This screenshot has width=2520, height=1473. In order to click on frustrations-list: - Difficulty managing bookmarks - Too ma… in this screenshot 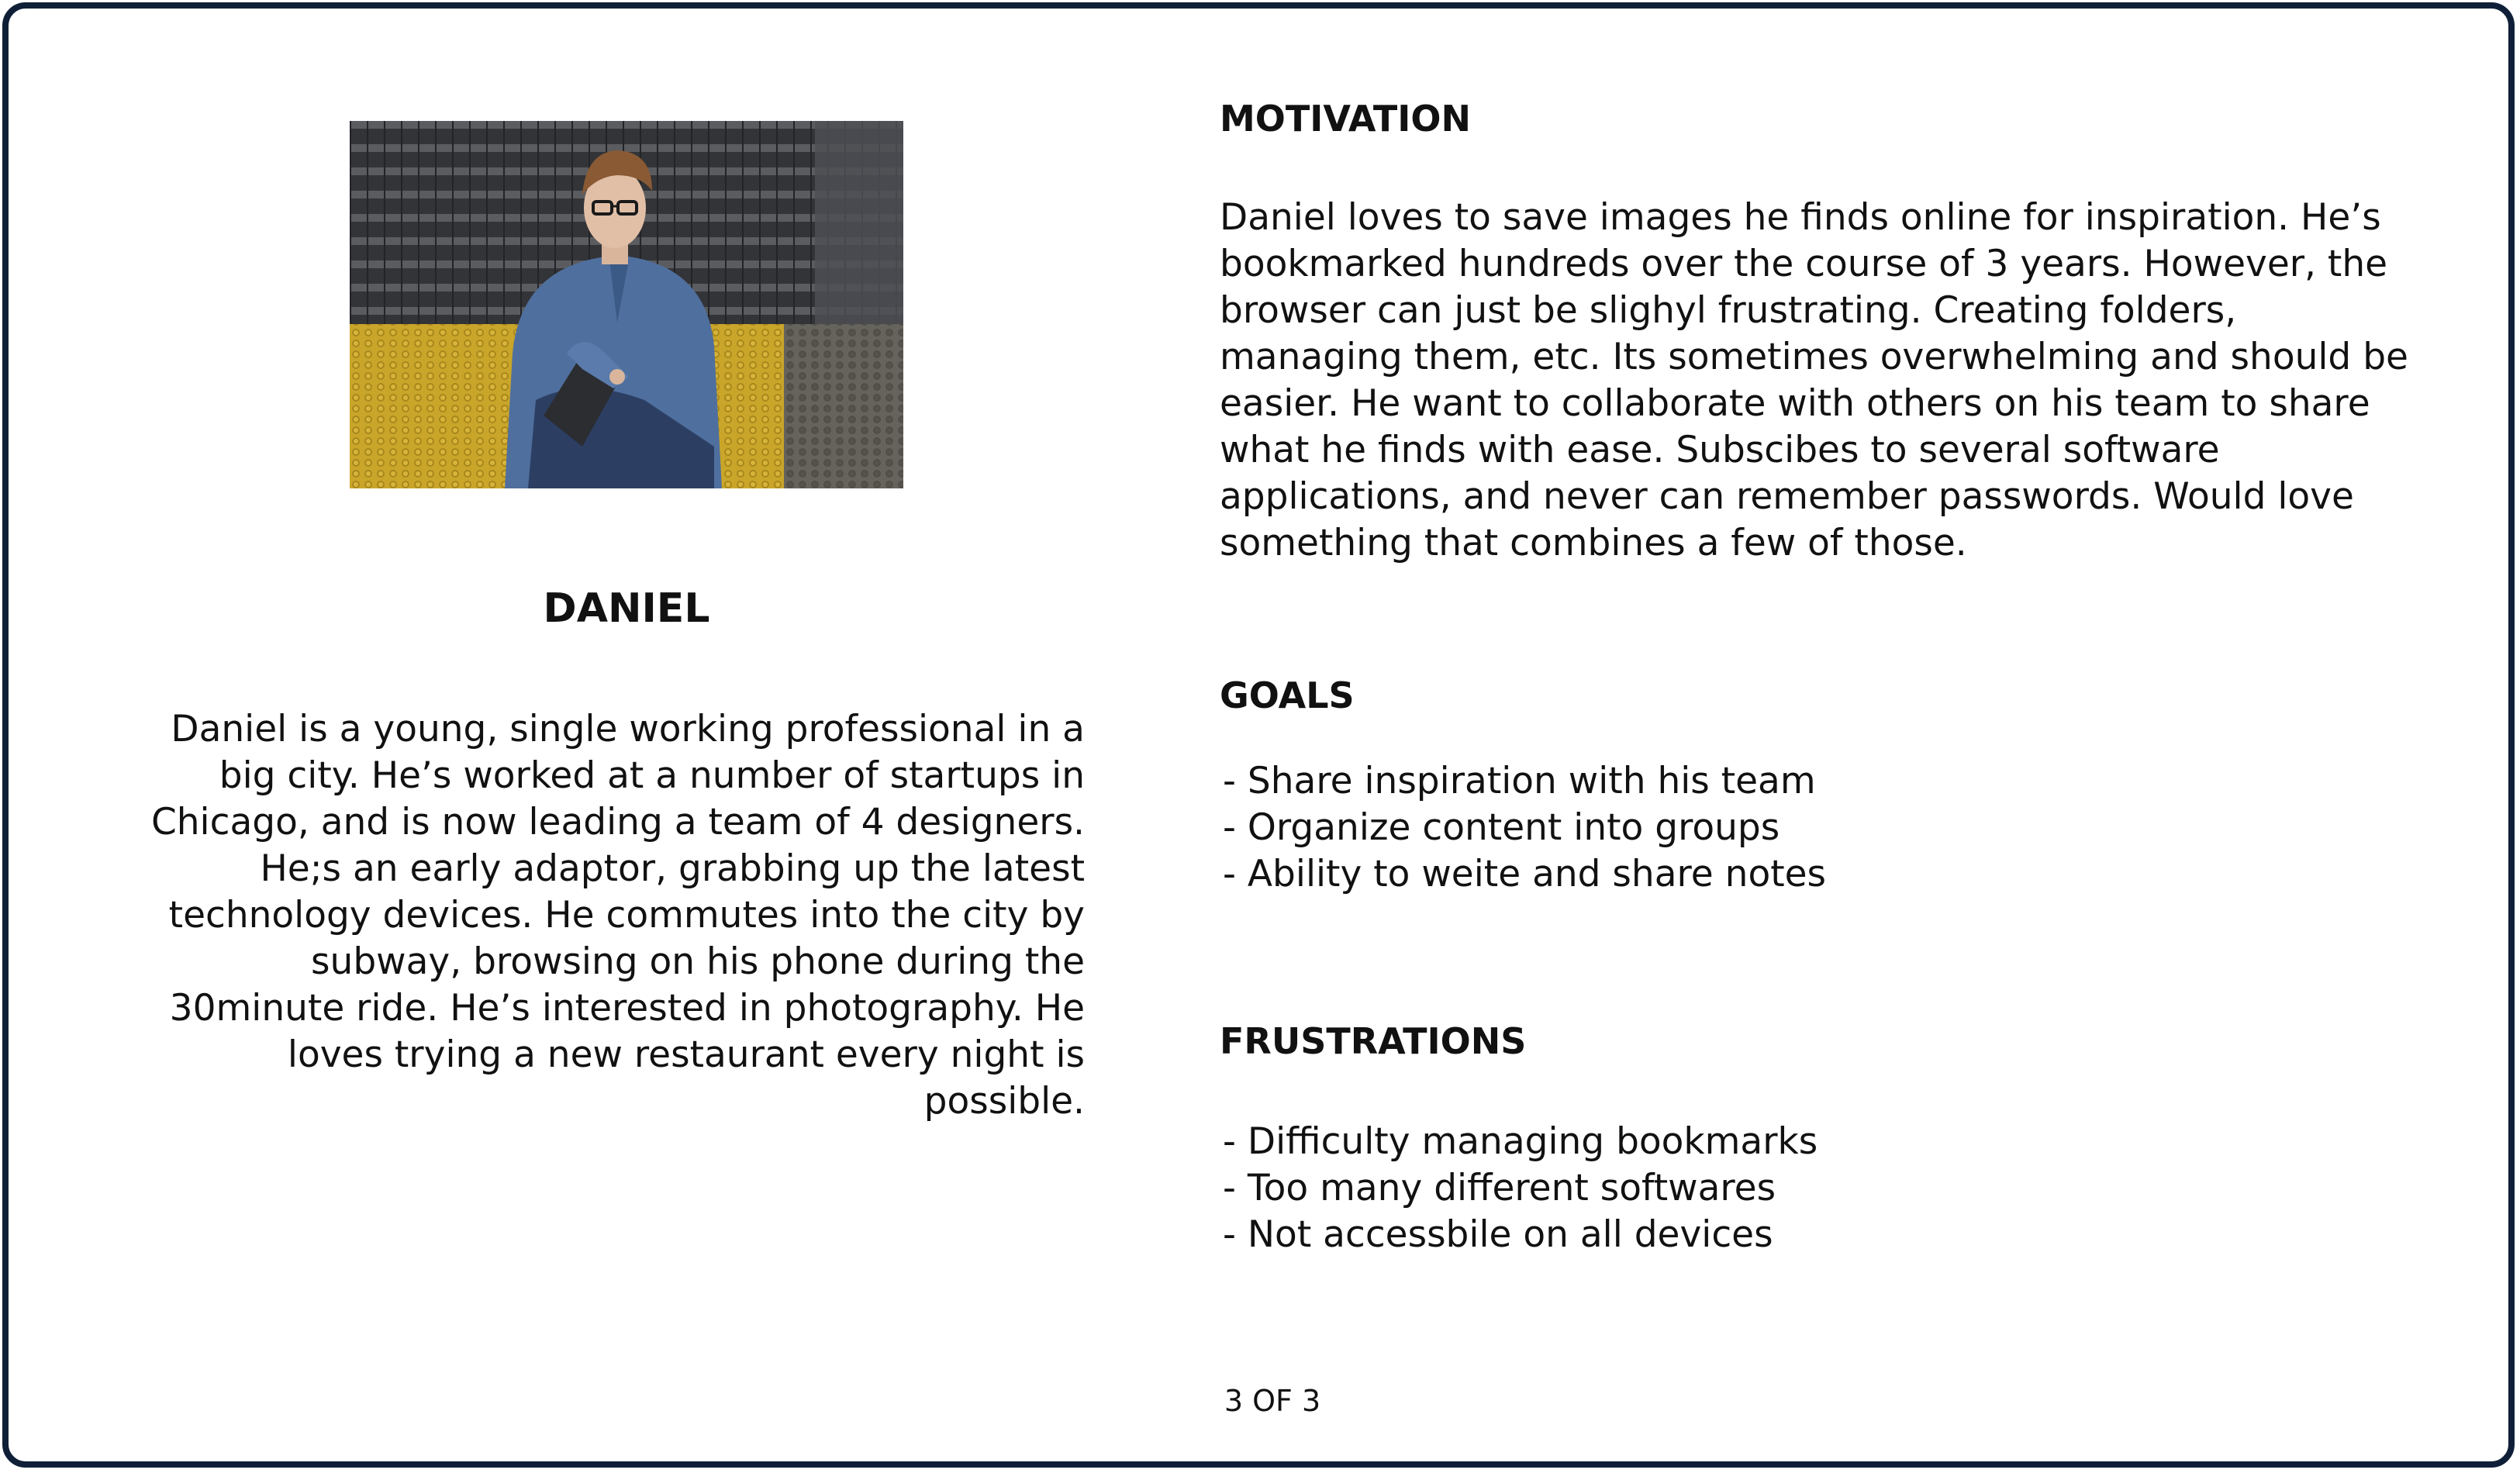, I will do `click(1520, 1188)`.